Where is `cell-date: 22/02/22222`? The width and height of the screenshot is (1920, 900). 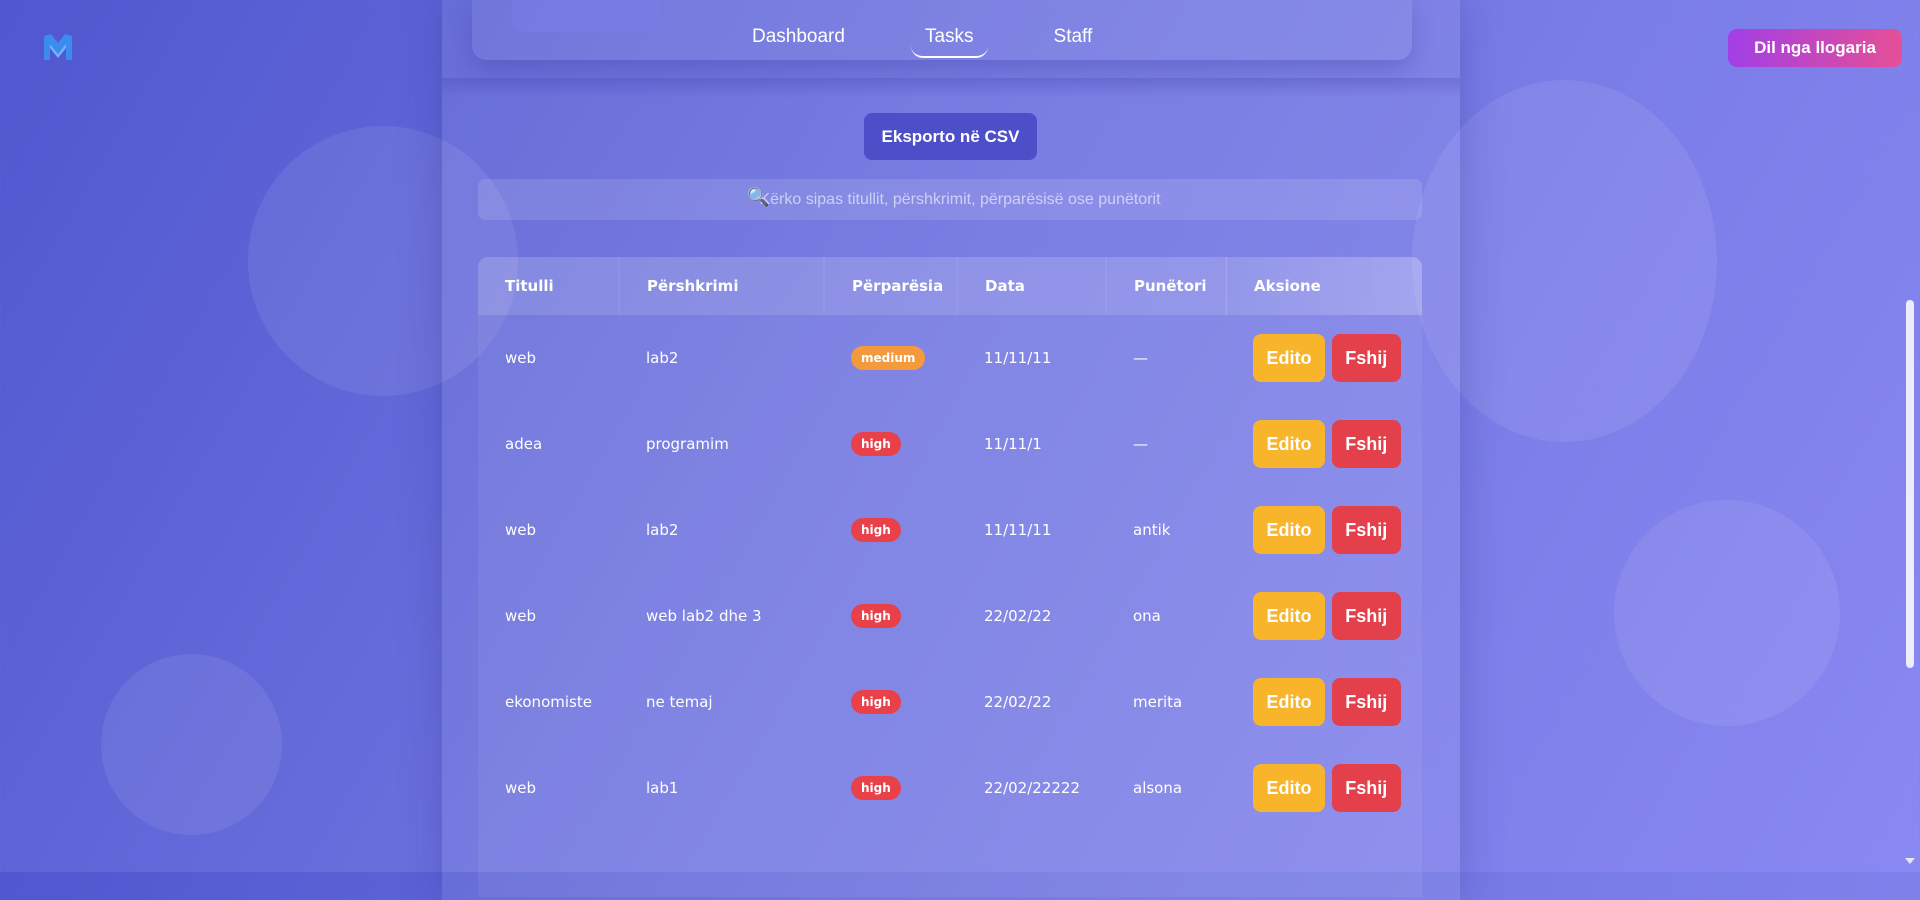
cell-date: 22/02/22222 is located at coordinates (1032, 788).